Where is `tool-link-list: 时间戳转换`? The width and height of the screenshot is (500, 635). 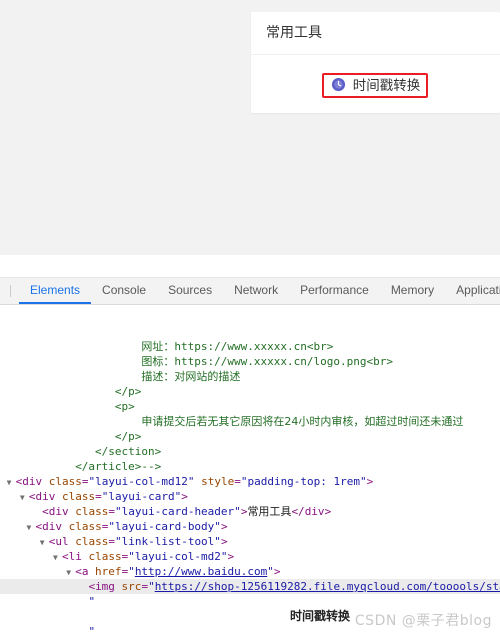 tool-link-list: 时间戳转换 is located at coordinates (375, 84).